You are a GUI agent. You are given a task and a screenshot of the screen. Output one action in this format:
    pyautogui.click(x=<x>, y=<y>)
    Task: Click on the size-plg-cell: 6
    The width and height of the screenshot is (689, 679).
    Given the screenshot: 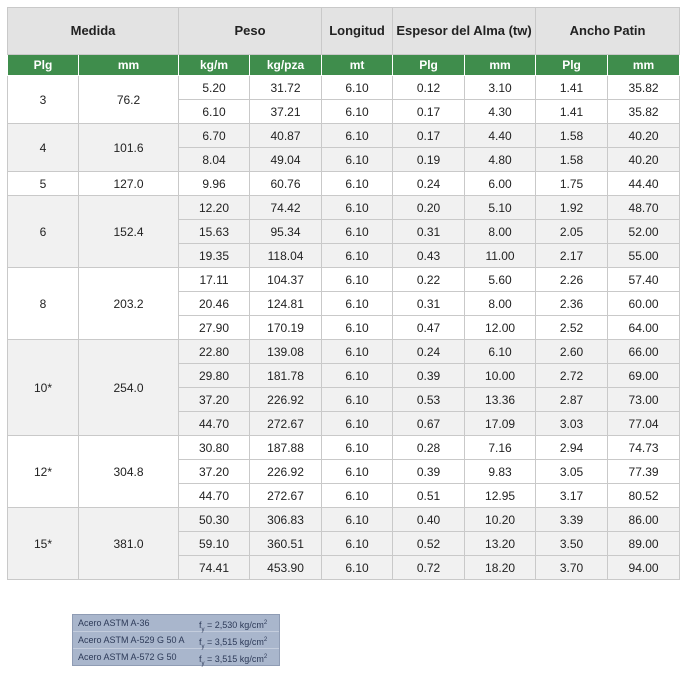 What is the action you would take?
    pyautogui.click(x=43, y=231)
    